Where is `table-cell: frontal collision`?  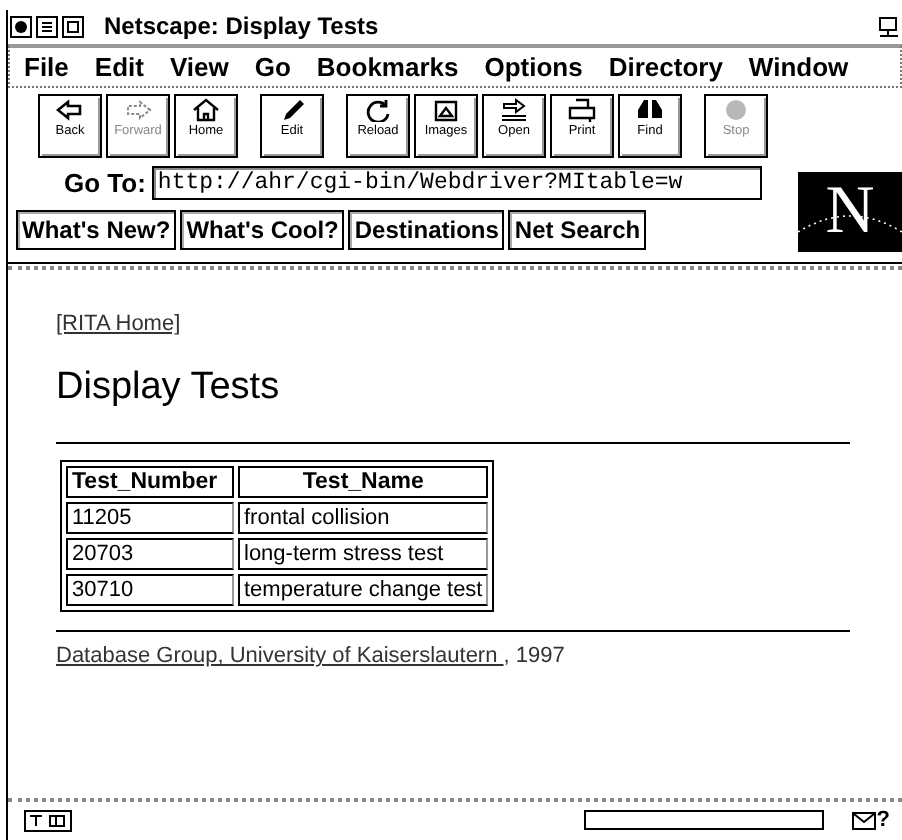 table-cell: frontal collision is located at coordinates (363, 518).